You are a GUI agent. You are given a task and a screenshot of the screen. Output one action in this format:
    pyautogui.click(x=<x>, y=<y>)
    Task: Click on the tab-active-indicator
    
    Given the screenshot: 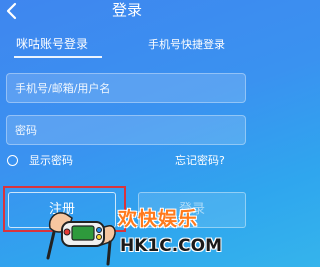 What is the action you would take?
    pyautogui.click(x=58, y=57)
    